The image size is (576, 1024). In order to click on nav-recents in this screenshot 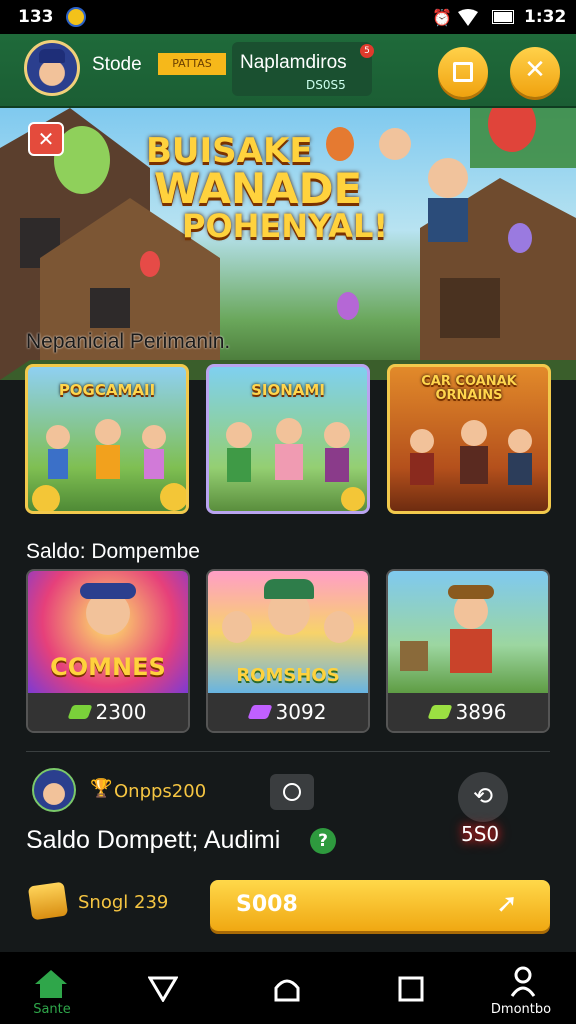, I will do `click(411, 988)`.